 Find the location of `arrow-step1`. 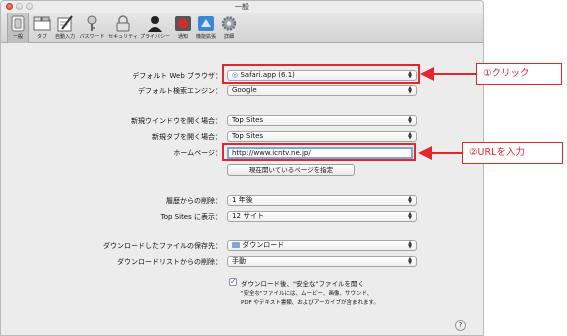

arrow-step1 is located at coordinates (448, 74).